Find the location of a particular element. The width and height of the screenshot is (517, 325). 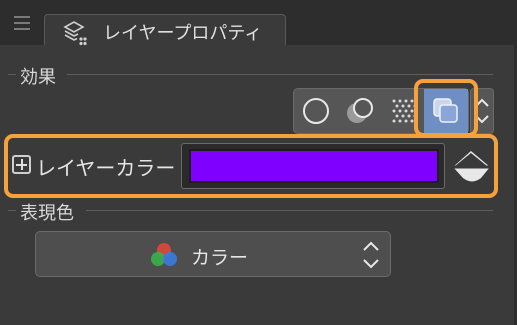

panel-title: レイヤープロパティ is located at coordinates (183, 33).